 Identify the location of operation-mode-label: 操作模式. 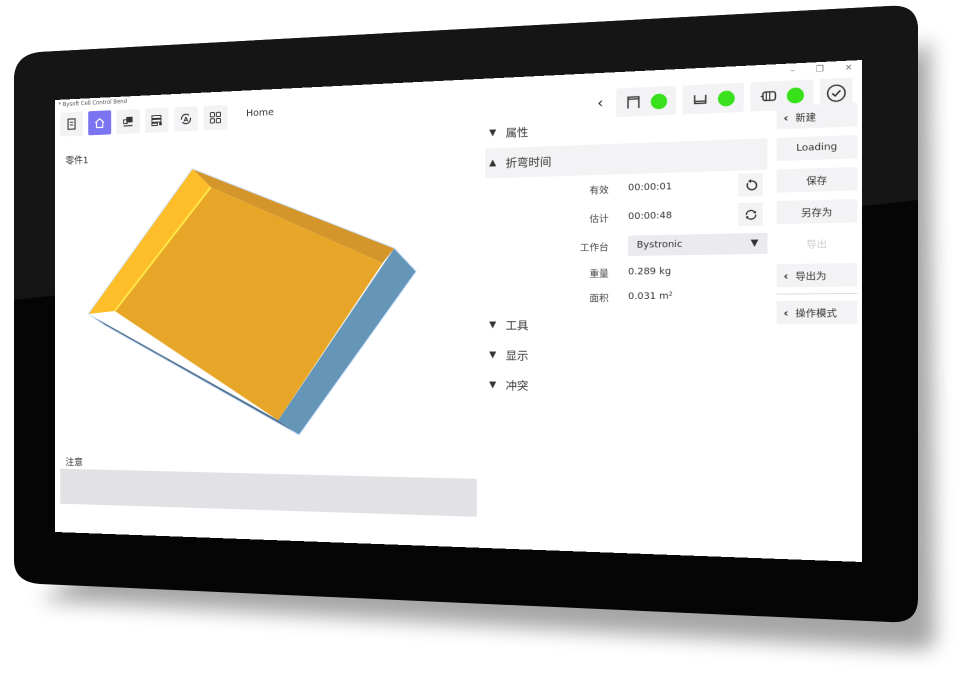
(816, 314).